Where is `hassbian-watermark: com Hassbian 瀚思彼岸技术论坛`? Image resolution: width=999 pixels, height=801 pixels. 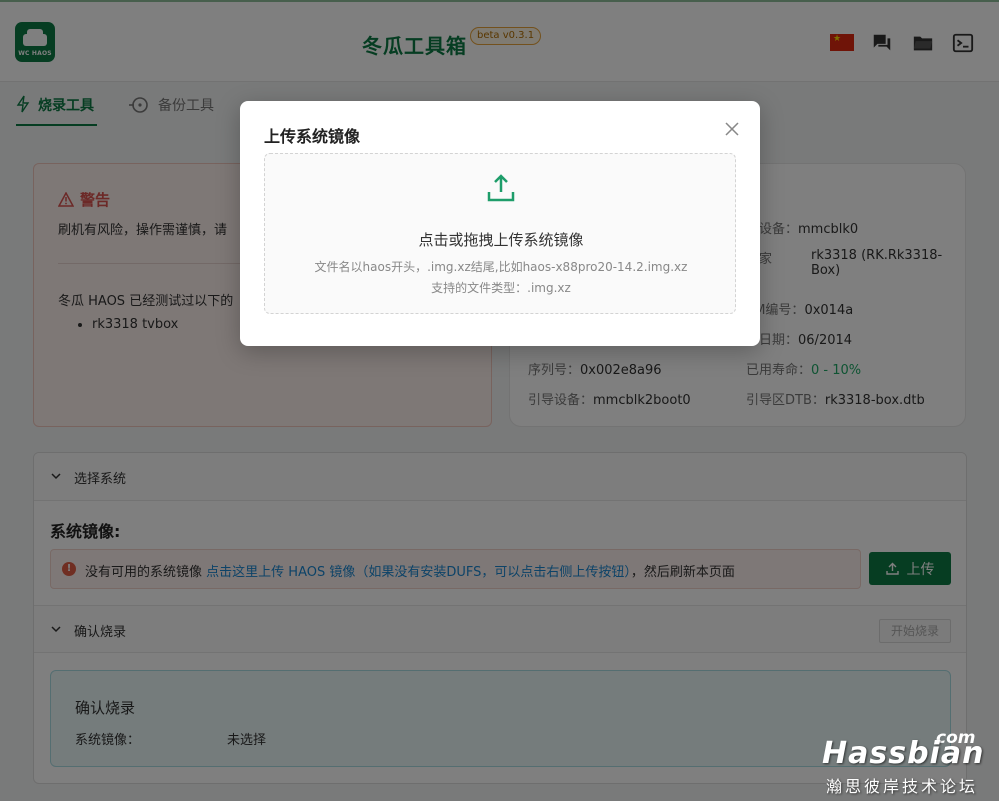
hassbian-watermark: com Hassbian 瀚思彼岸技术论坛 is located at coordinates (907, 762).